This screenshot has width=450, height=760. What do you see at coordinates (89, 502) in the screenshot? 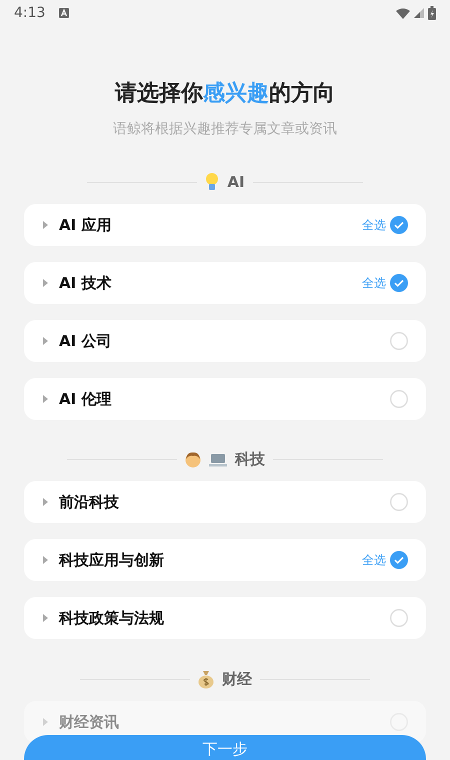
I see `topic-label: 前沿科技` at bounding box center [89, 502].